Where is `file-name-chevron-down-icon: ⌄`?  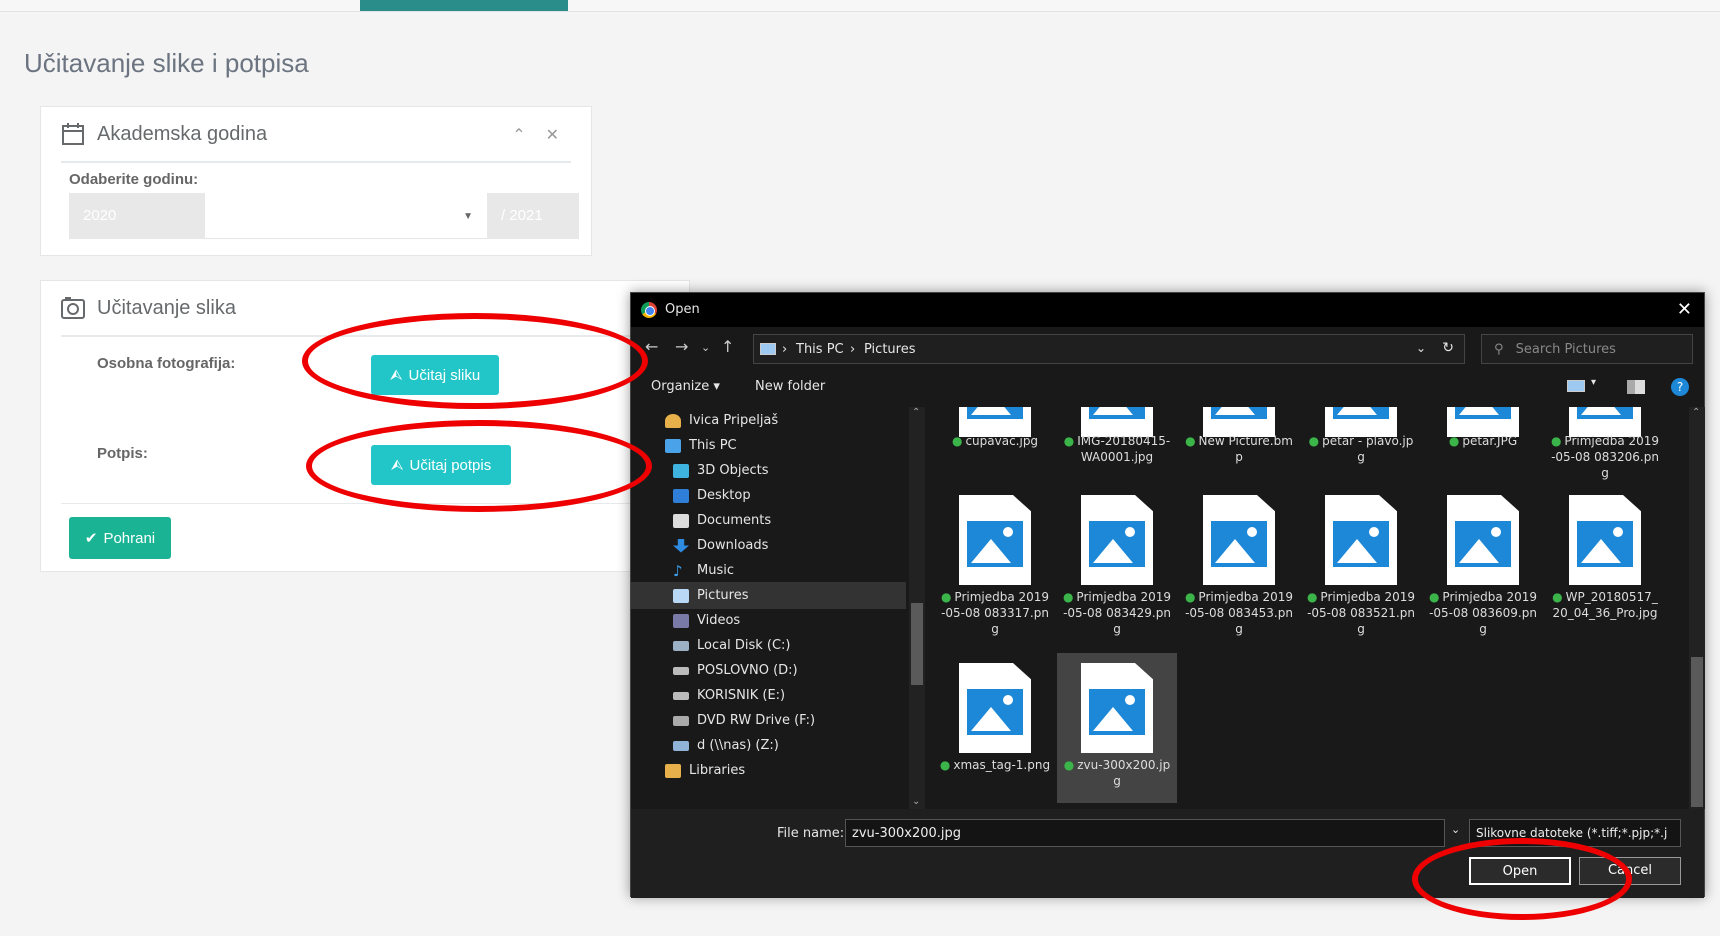 file-name-chevron-down-icon: ⌄ is located at coordinates (1455, 829).